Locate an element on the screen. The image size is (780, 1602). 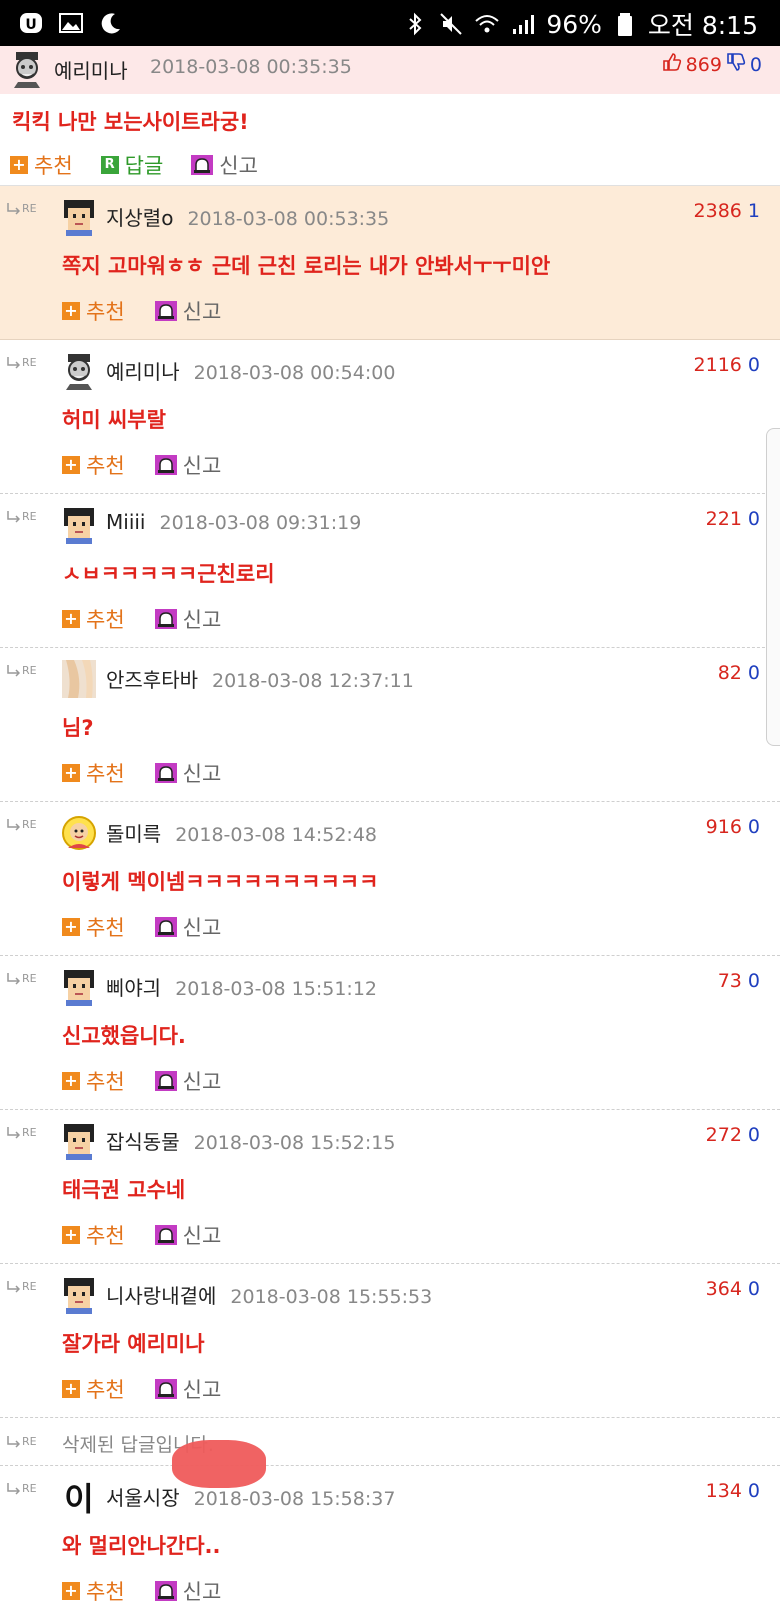
comment-score: 221 0 is located at coordinates (733, 519).